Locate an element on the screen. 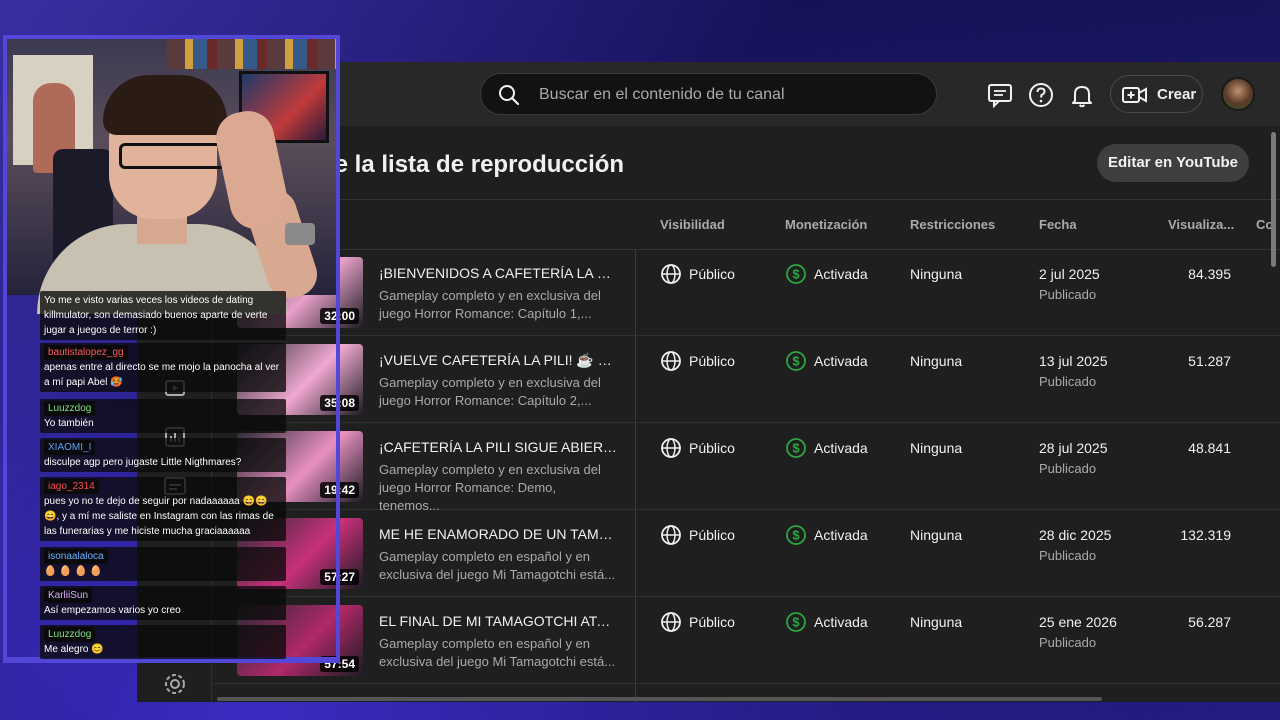 This screenshot has width=1280, height=720. figure-shelf is located at coordinates (251, 54).